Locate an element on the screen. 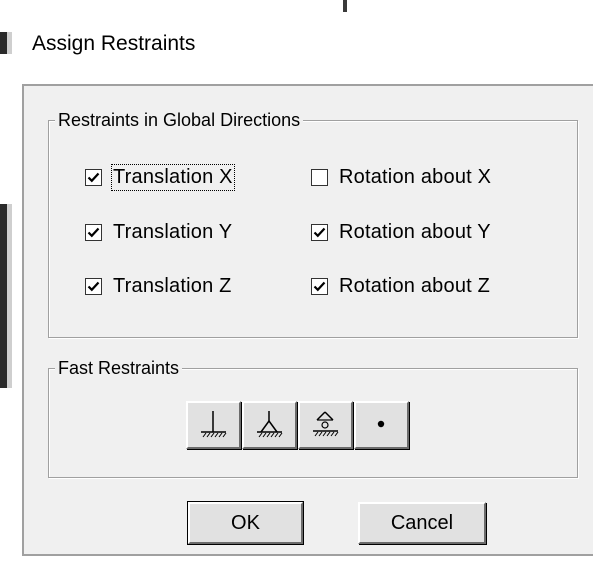 This screenshot has height=562, width=593. rotation-z-label: Rotation about Z is located at coordinates (415, 285).